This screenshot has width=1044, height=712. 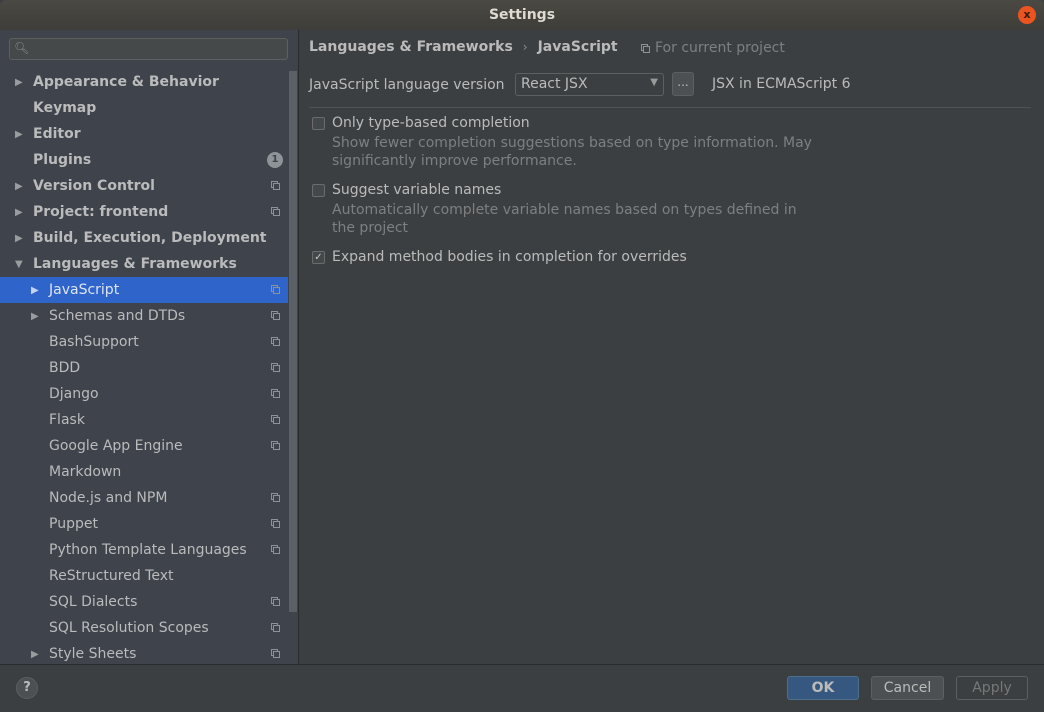 I want to click on sidebar-item-label: Plugins, so click(x=62, y=160).